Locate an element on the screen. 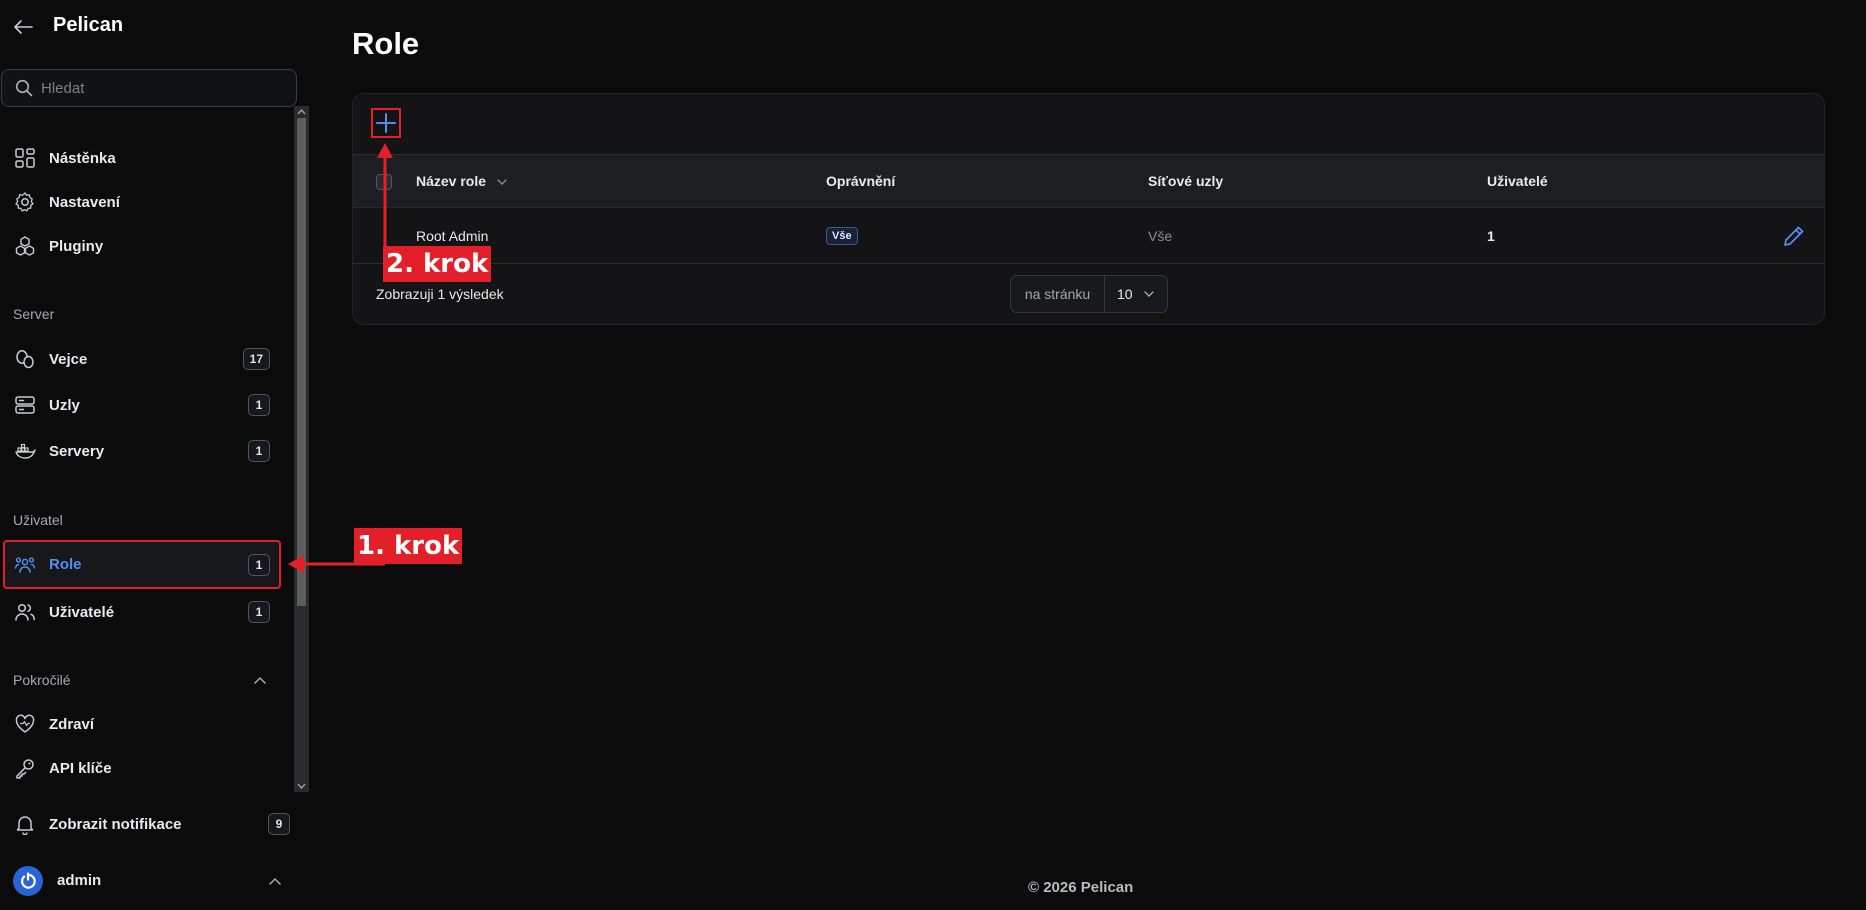 This screenshot has width=1866, height=910. users-count-cell: 1 is located at coordinates (1491, 236).